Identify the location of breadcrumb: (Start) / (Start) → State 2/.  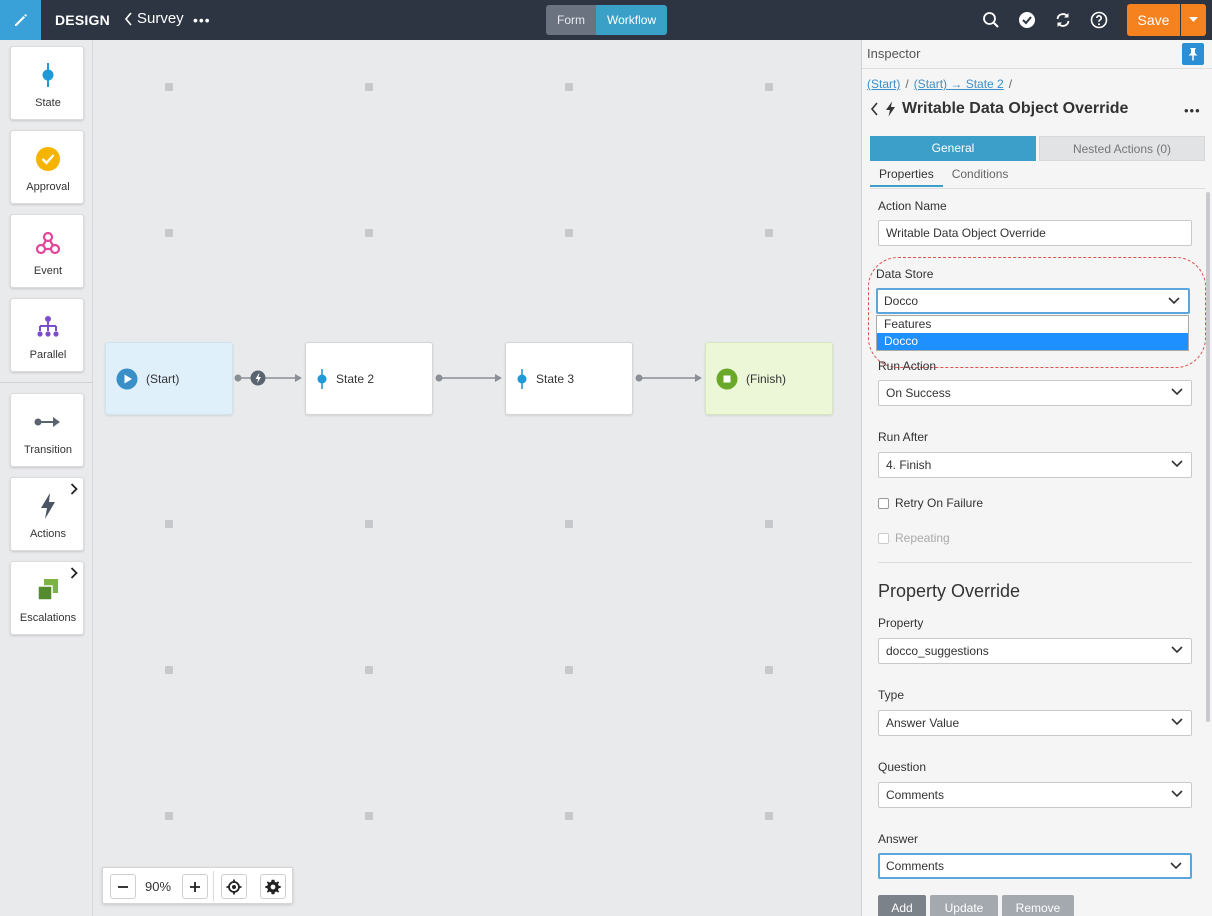
(940, 84).